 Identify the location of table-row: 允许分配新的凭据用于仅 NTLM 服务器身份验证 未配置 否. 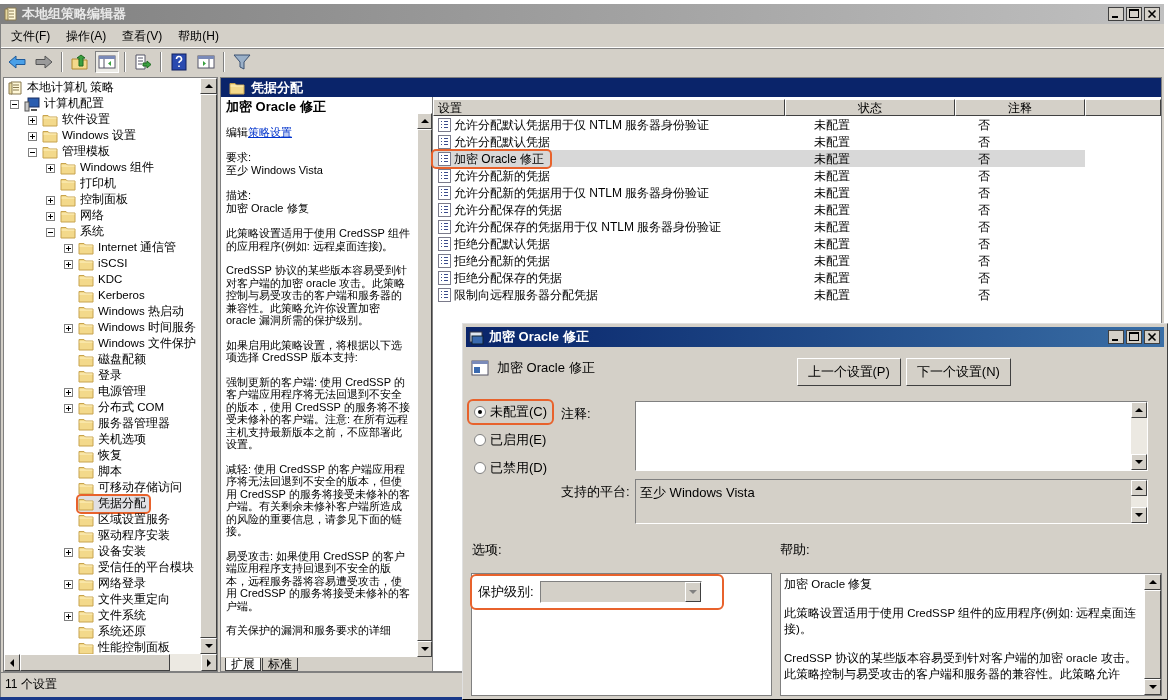
(759, 192).